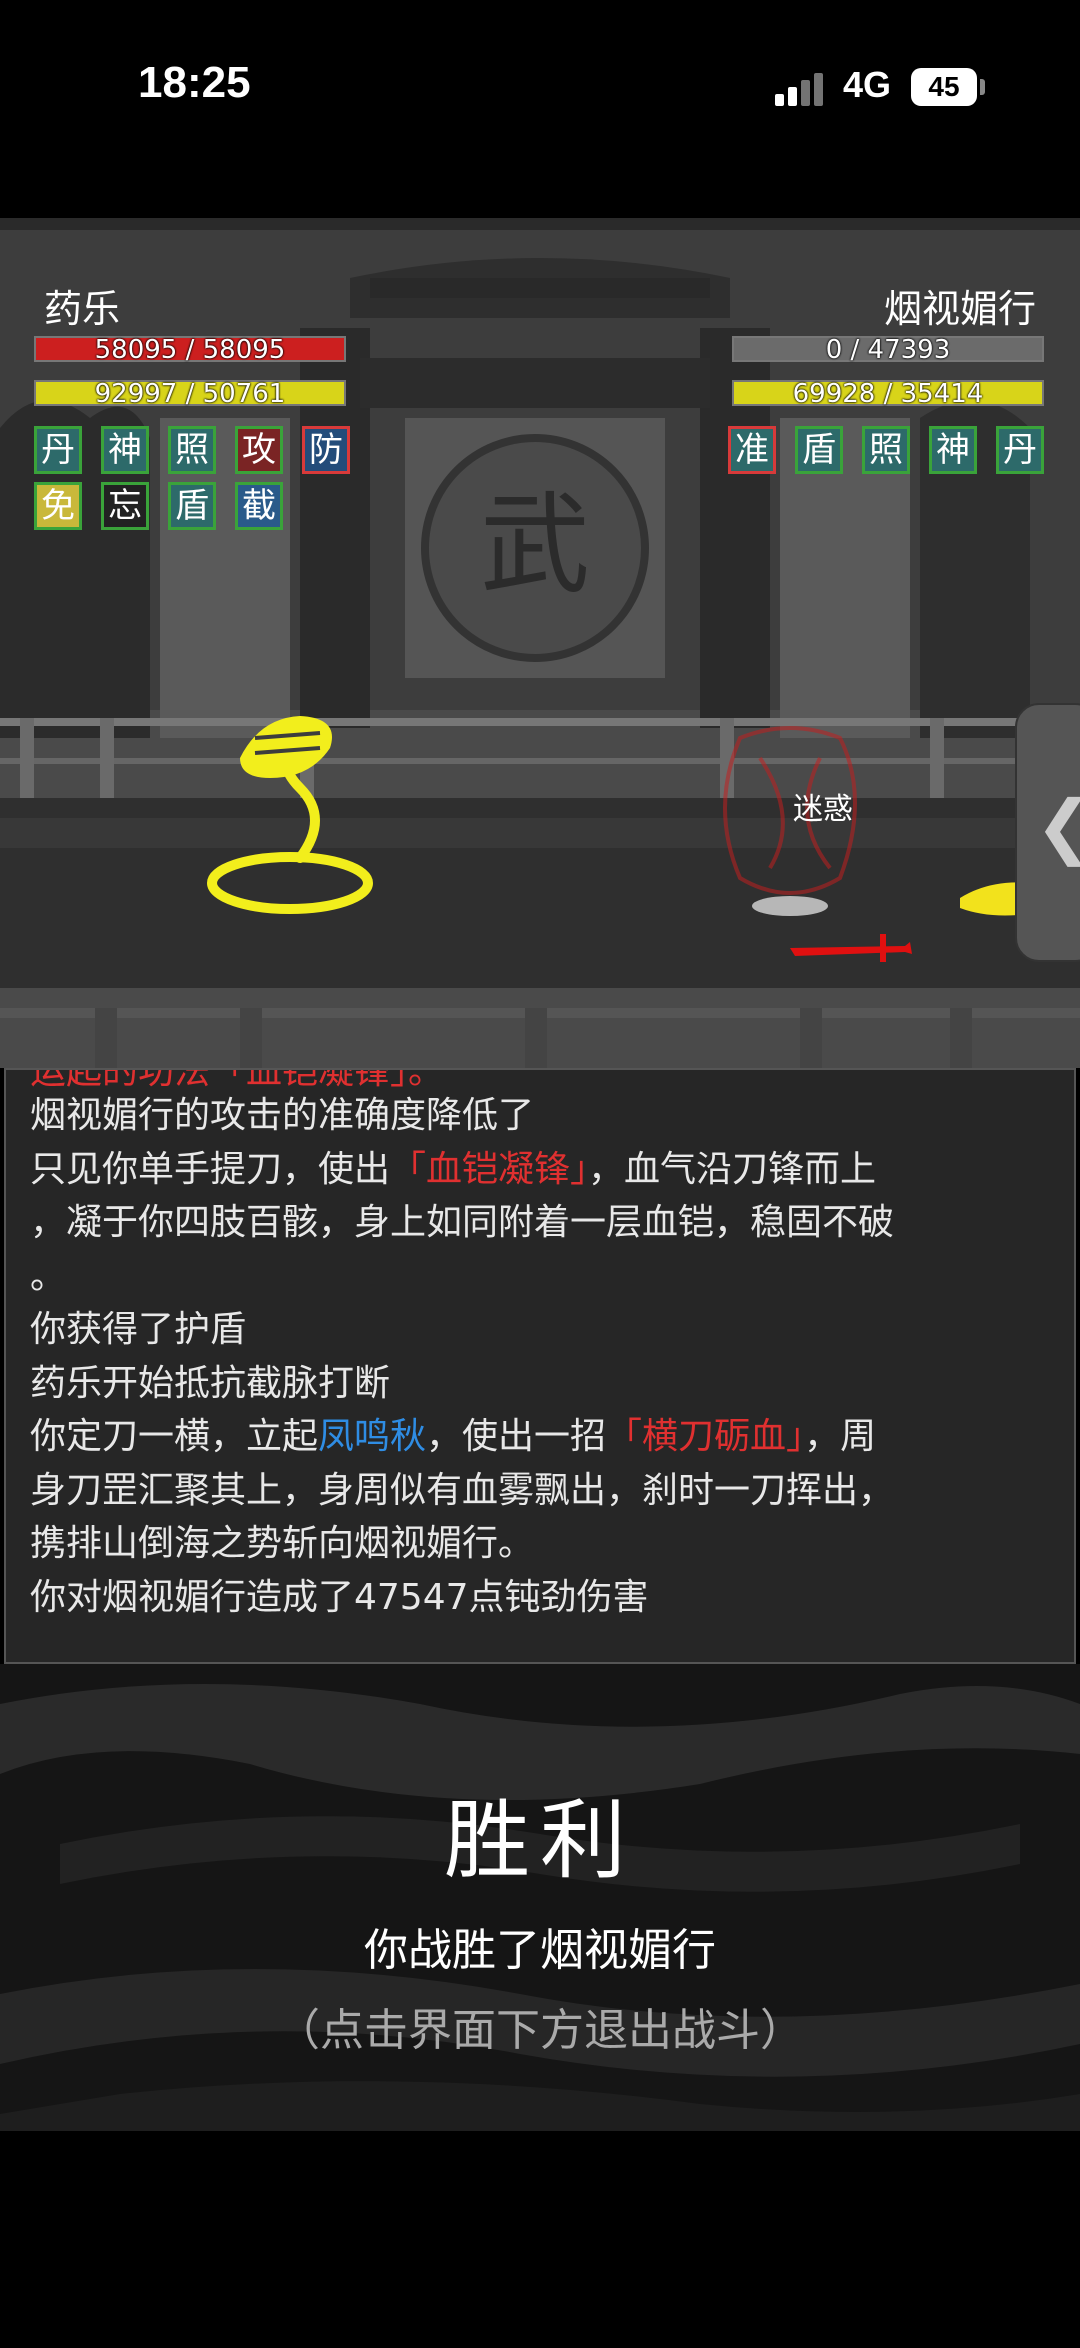 The height and width of the screenshot is (2348, 1080). I want to click on player-buff-fang: 防, so click(326, 450).